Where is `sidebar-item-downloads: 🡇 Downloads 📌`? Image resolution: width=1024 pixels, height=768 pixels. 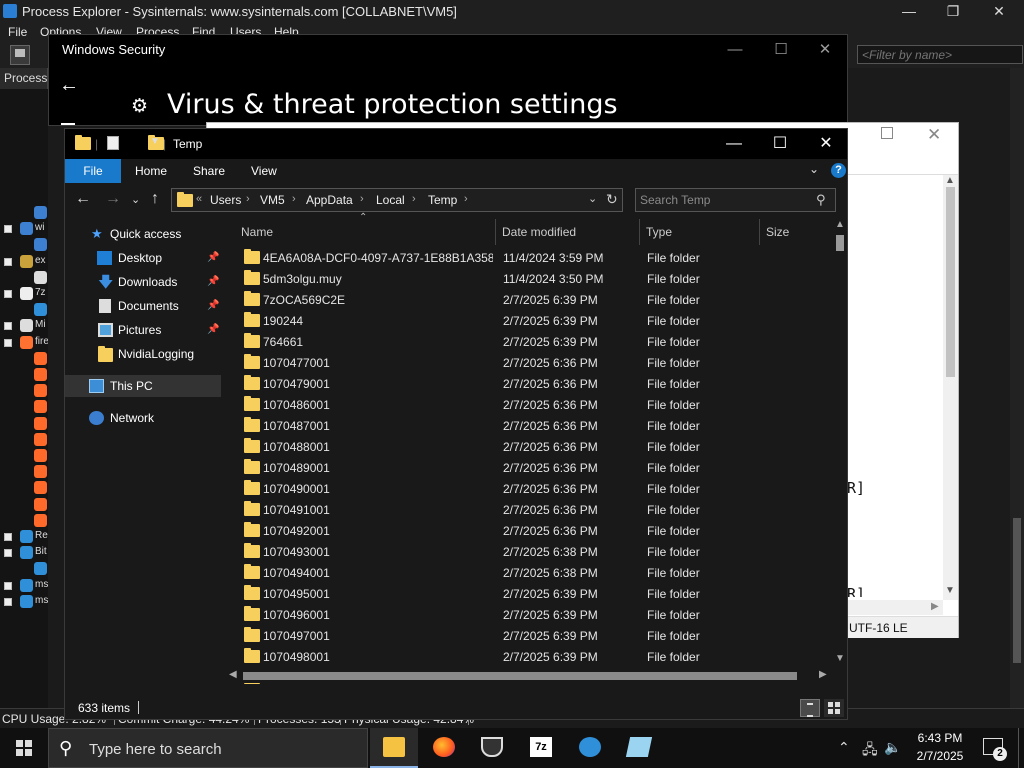
sidebar-item-downloads: 🡇 Downloads 📌 is located at coordinates (143, 282).